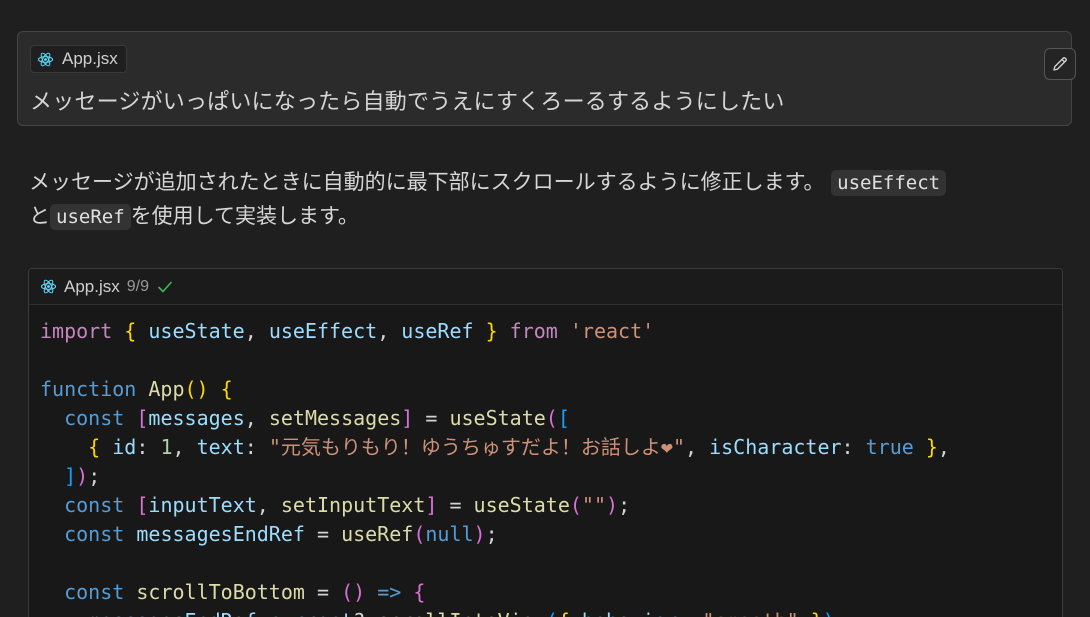 The width and height of the screenshot is (1090, 617). Describe the element at coordinates (533, 331) in the screenshot. I see `code-token: from` at that location.